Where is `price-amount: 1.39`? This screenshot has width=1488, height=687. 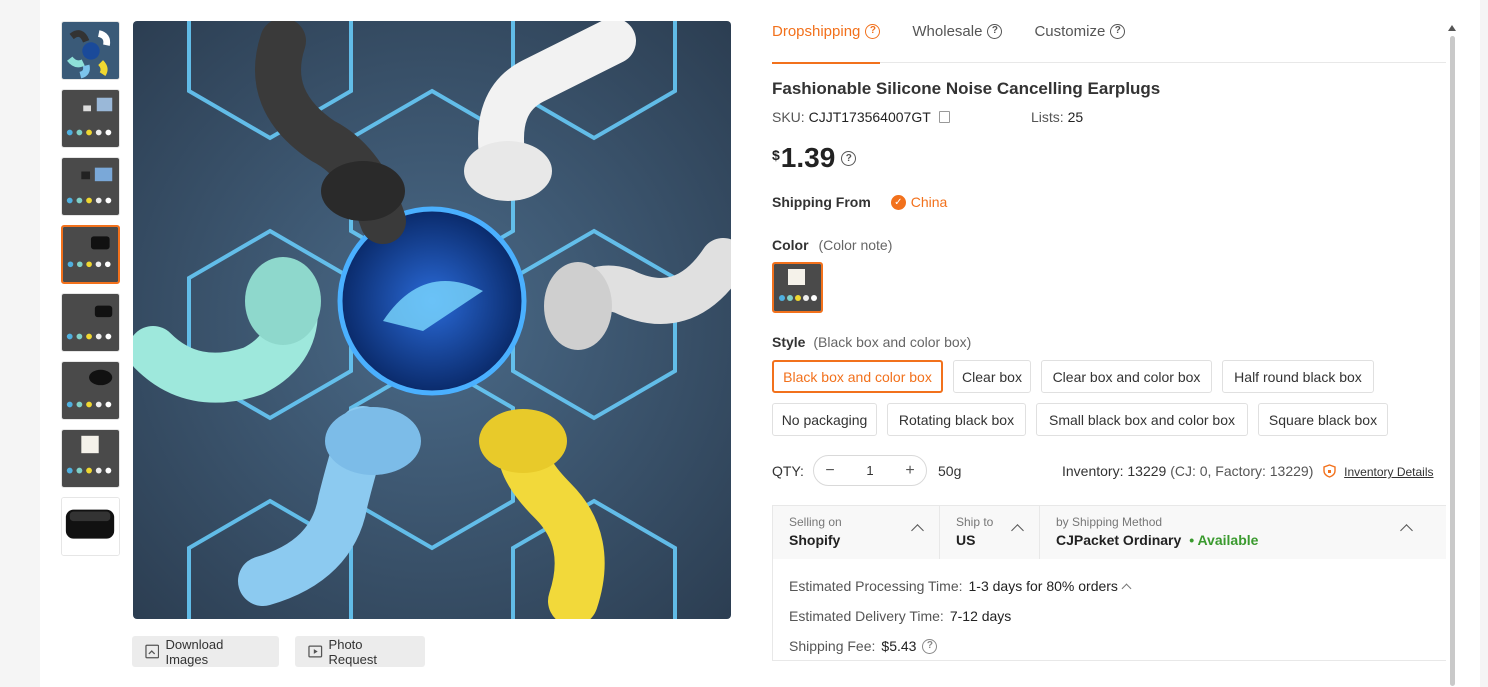 price-amount: 1.39 is located at coordinates (808, 157).